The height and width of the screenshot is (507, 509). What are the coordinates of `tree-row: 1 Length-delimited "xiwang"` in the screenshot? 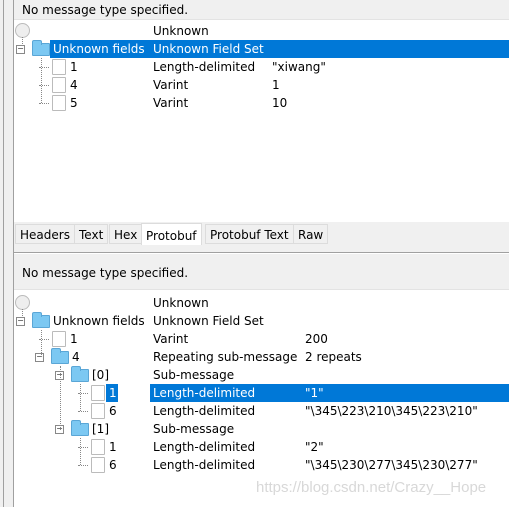 It's located at (261, 67).